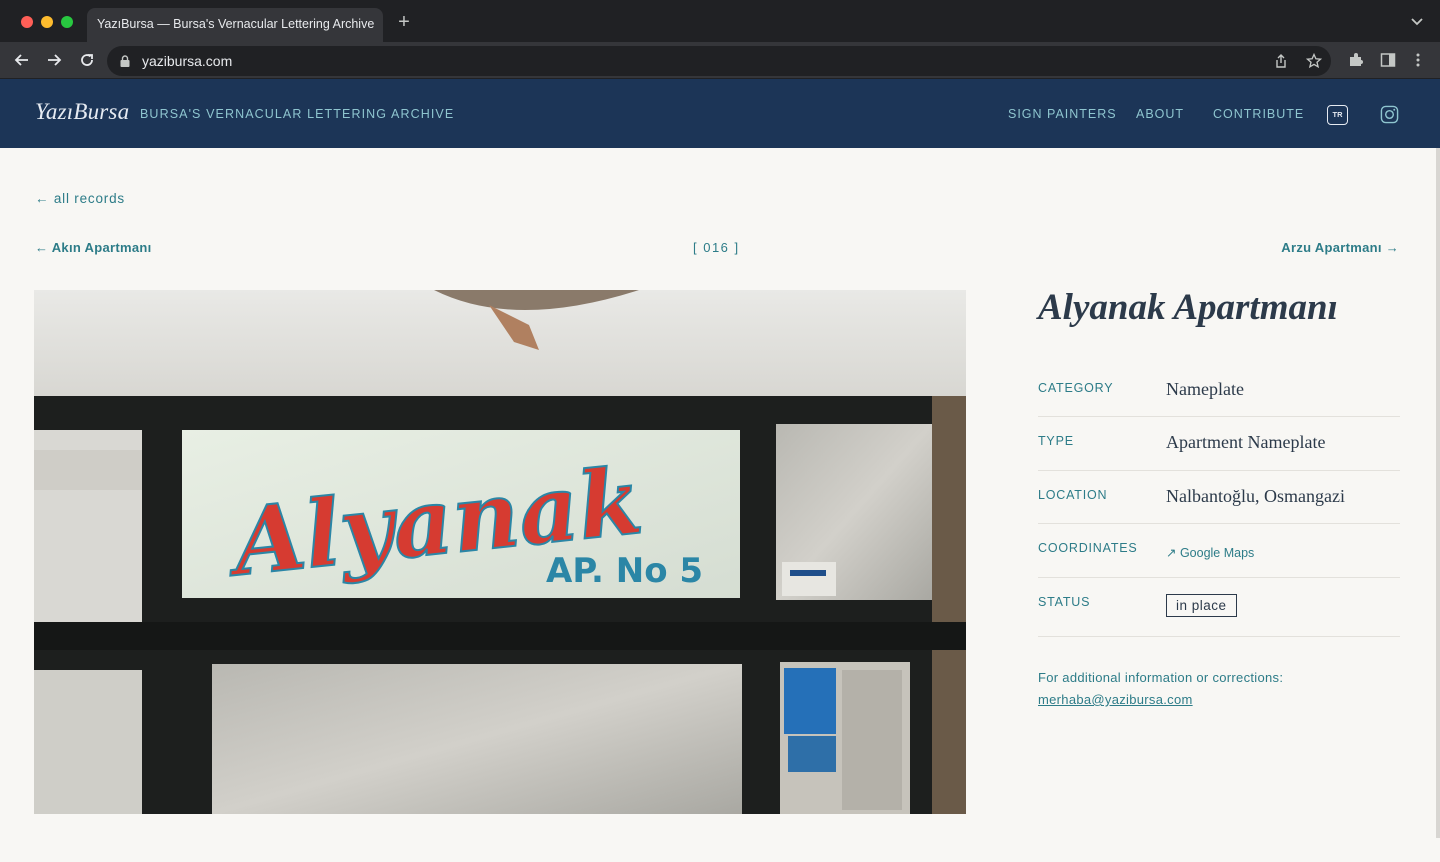 This screenshot has width=1440, height=862. What do you see at coordinates (82, 112) in the screenshot?
I see `site-logo: YazıBursa` at bounding box center [82, 112].